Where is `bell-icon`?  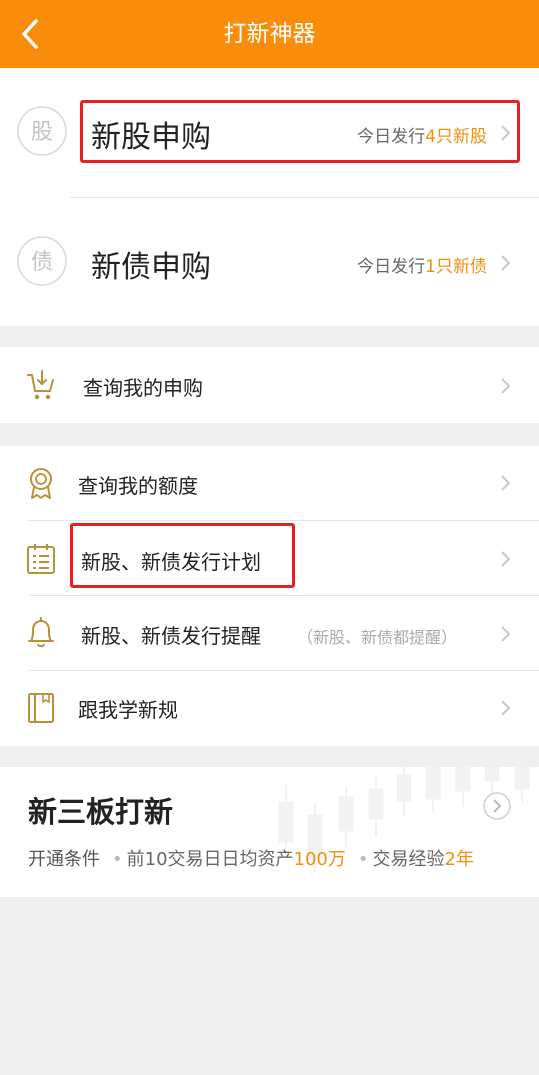
bell-icon is located at coordinates (41, 632).